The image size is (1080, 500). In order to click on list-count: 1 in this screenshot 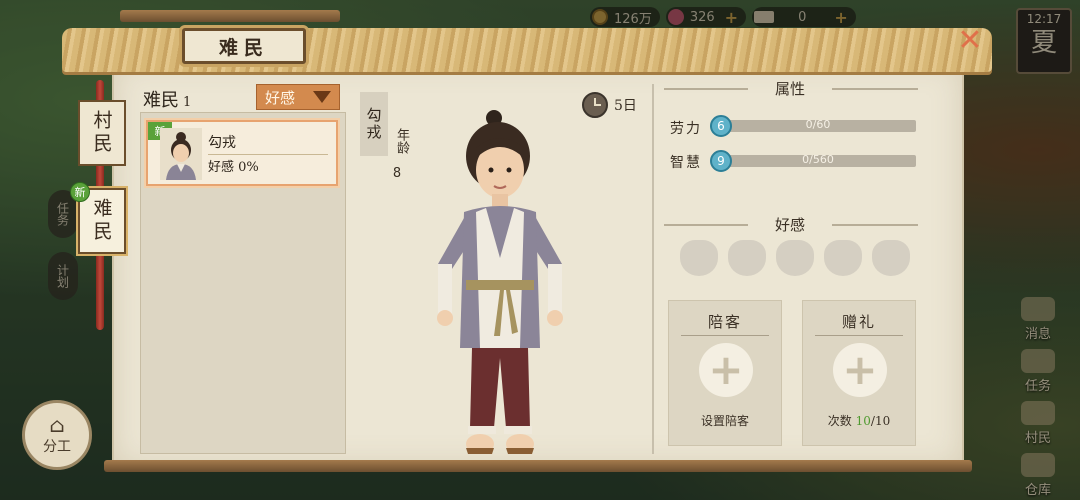, I will do `click(187, 102)`.